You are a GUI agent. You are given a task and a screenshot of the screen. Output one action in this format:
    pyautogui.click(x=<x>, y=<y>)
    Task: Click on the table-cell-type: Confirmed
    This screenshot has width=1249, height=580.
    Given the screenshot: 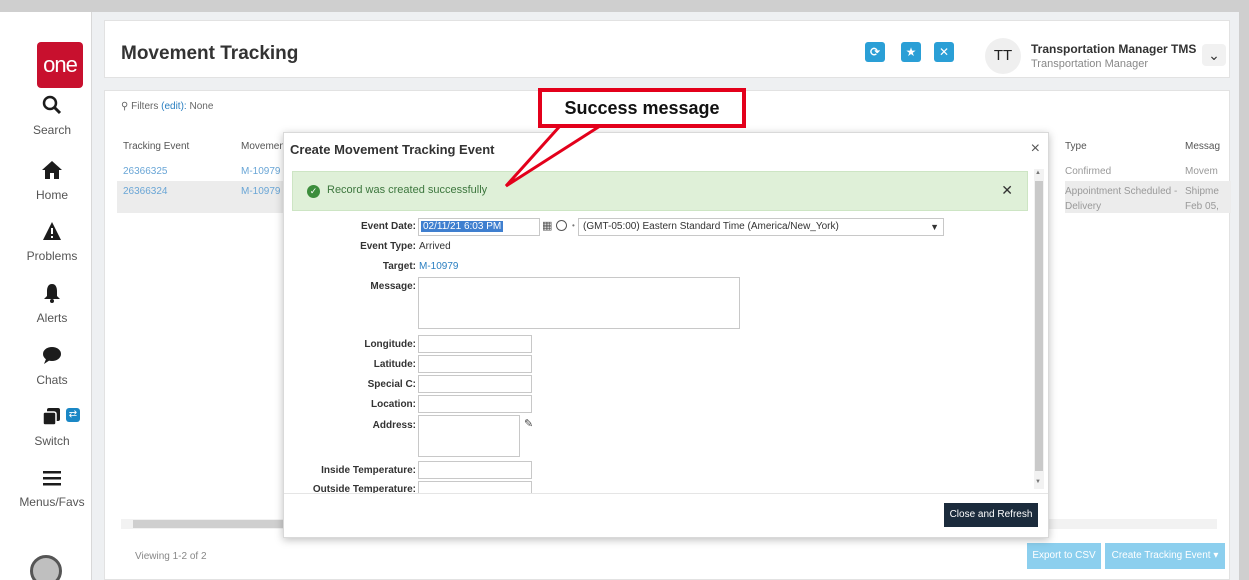 What is the action you would take?
    pyautogui.click(x=1088, y=171)
    